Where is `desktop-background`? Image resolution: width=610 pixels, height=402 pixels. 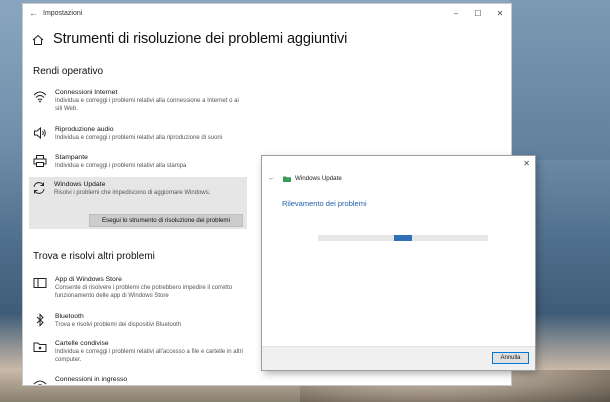
desktop-background is located at coordinates (560, 80).